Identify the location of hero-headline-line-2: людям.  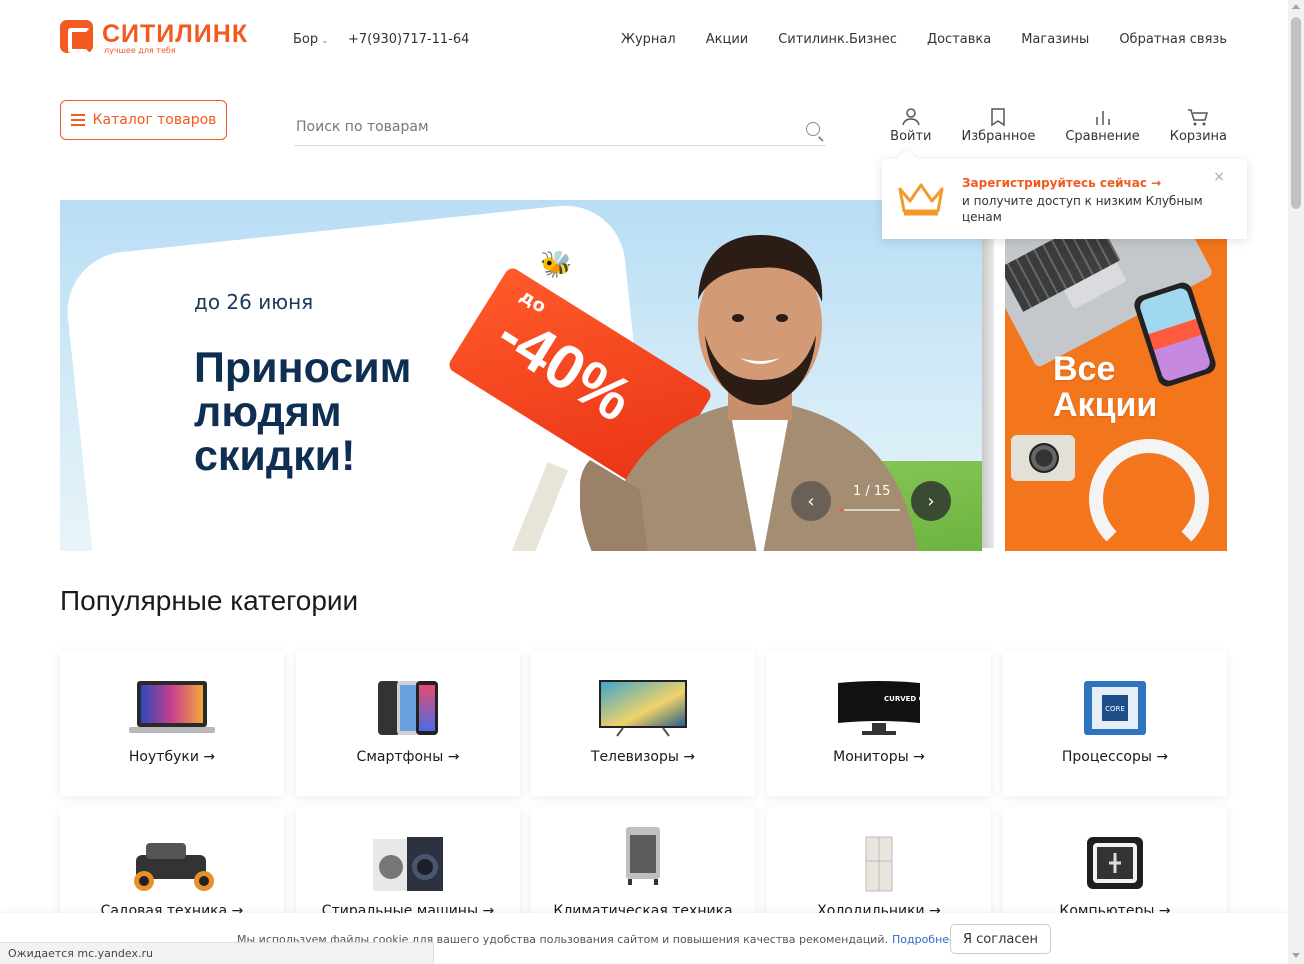
(268, 412).